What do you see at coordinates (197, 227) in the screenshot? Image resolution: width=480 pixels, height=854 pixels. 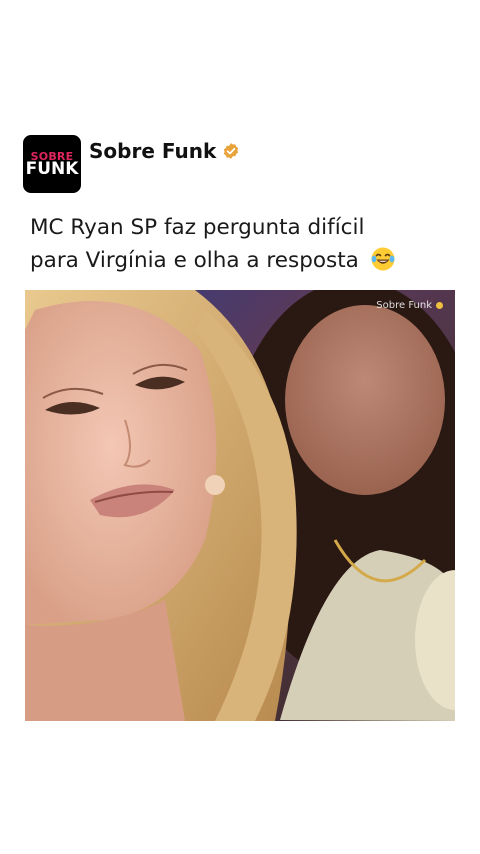 I see `caption-line-1: MC Ryan SP faz pergunta difícil` at bounding box center [197, 227].